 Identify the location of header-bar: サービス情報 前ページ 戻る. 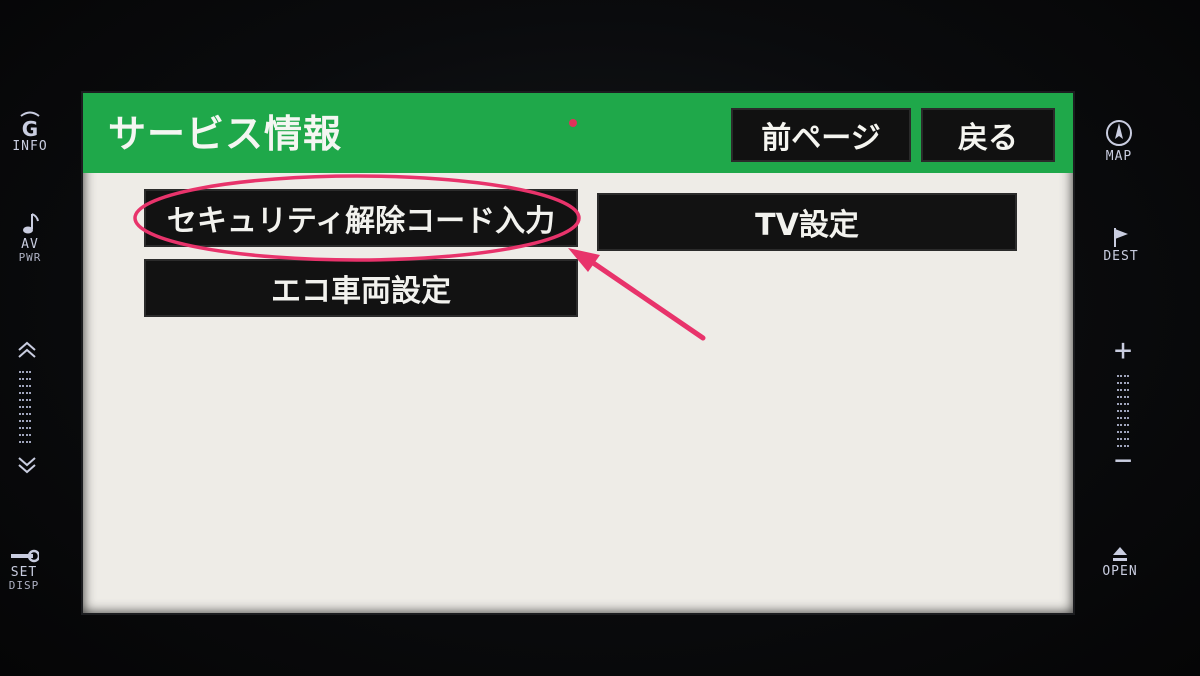
(578, 133).